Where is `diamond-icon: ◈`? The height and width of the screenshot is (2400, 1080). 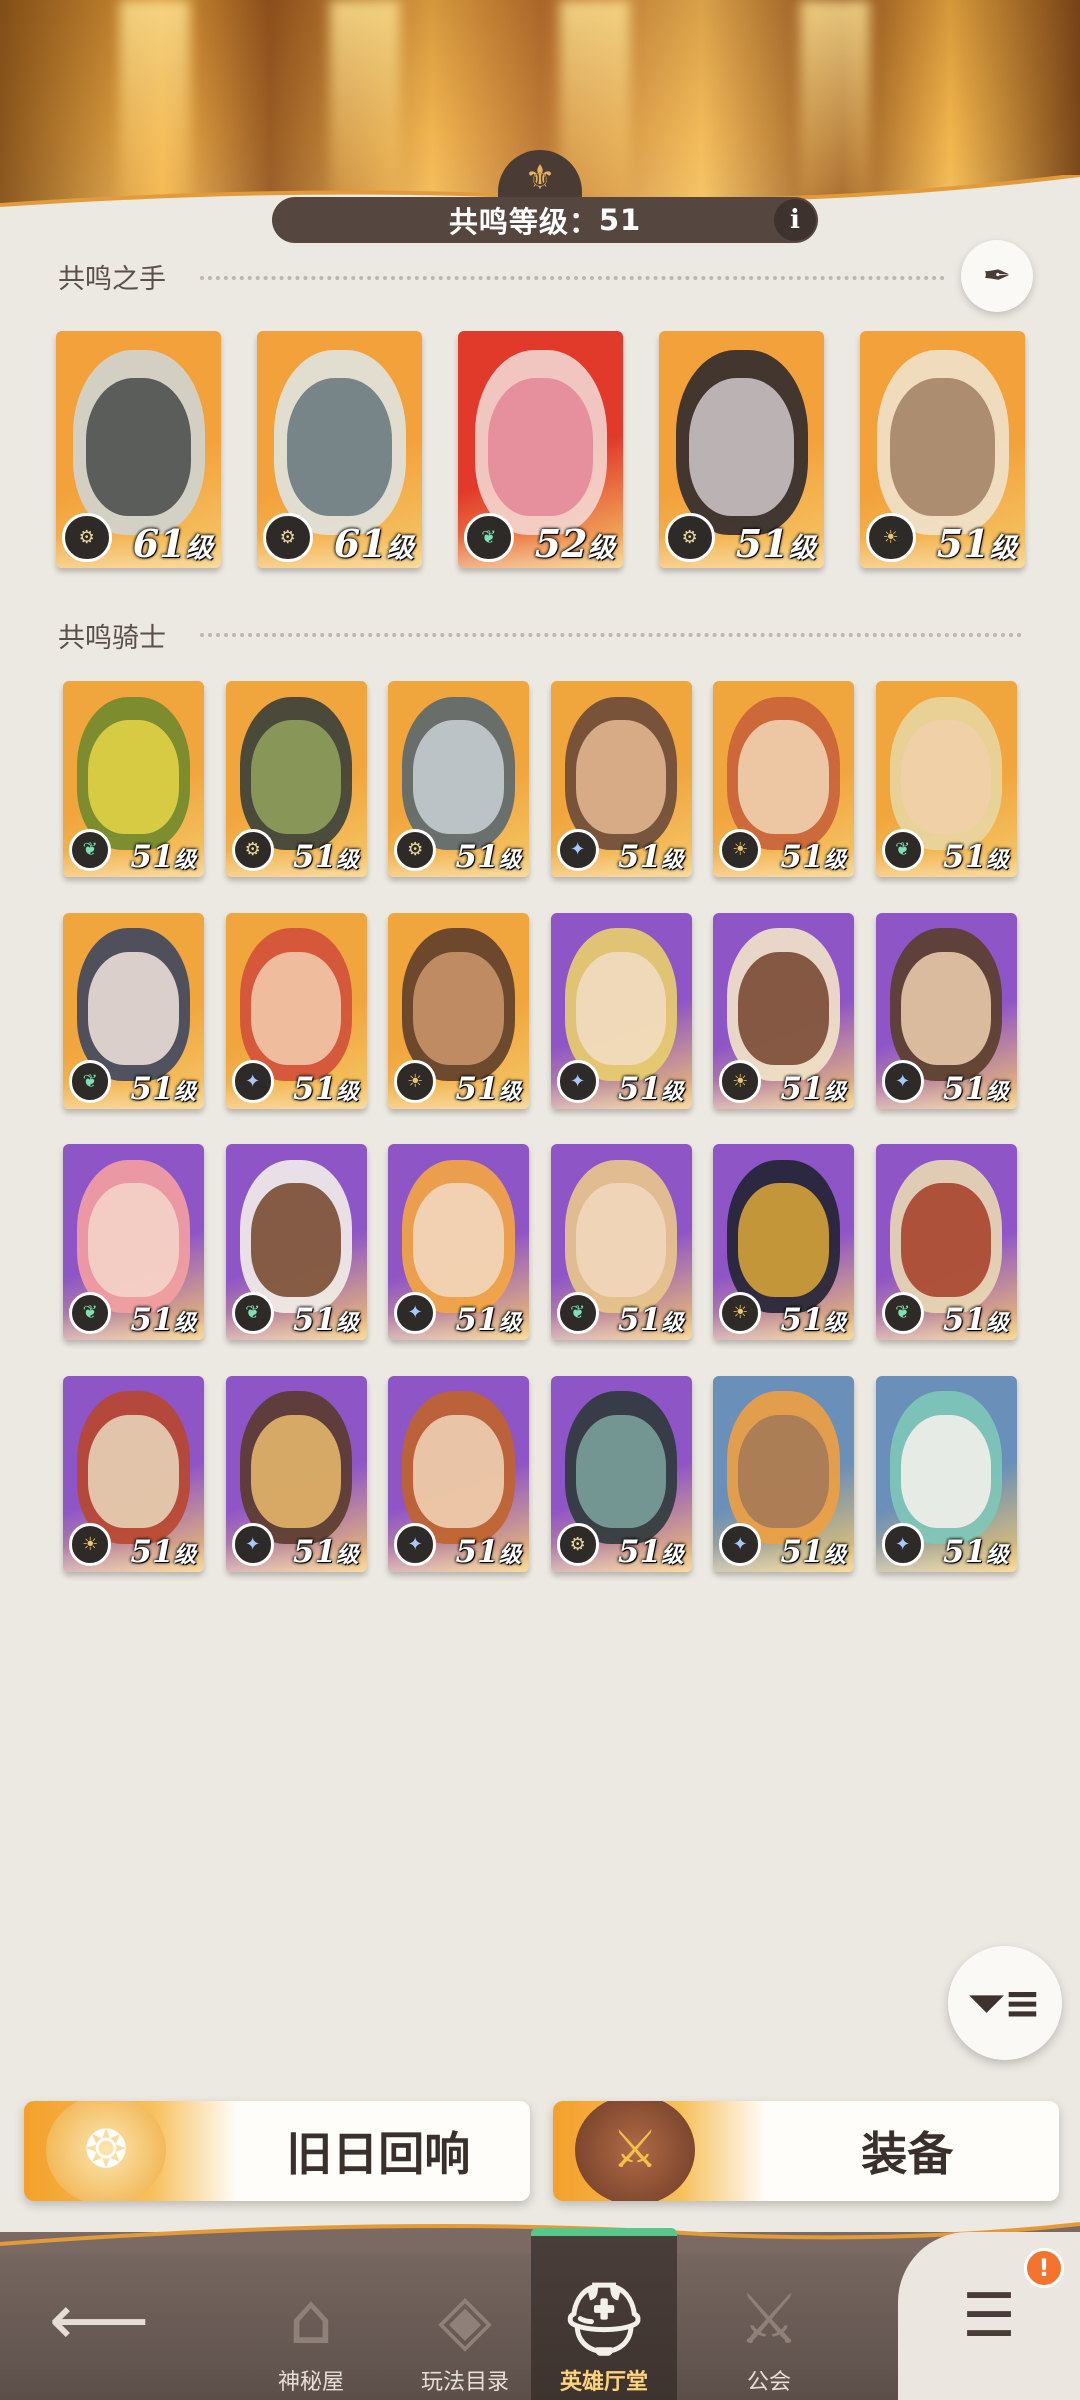 diamond-icon: ◈ is located at coordinates (465, 2319).